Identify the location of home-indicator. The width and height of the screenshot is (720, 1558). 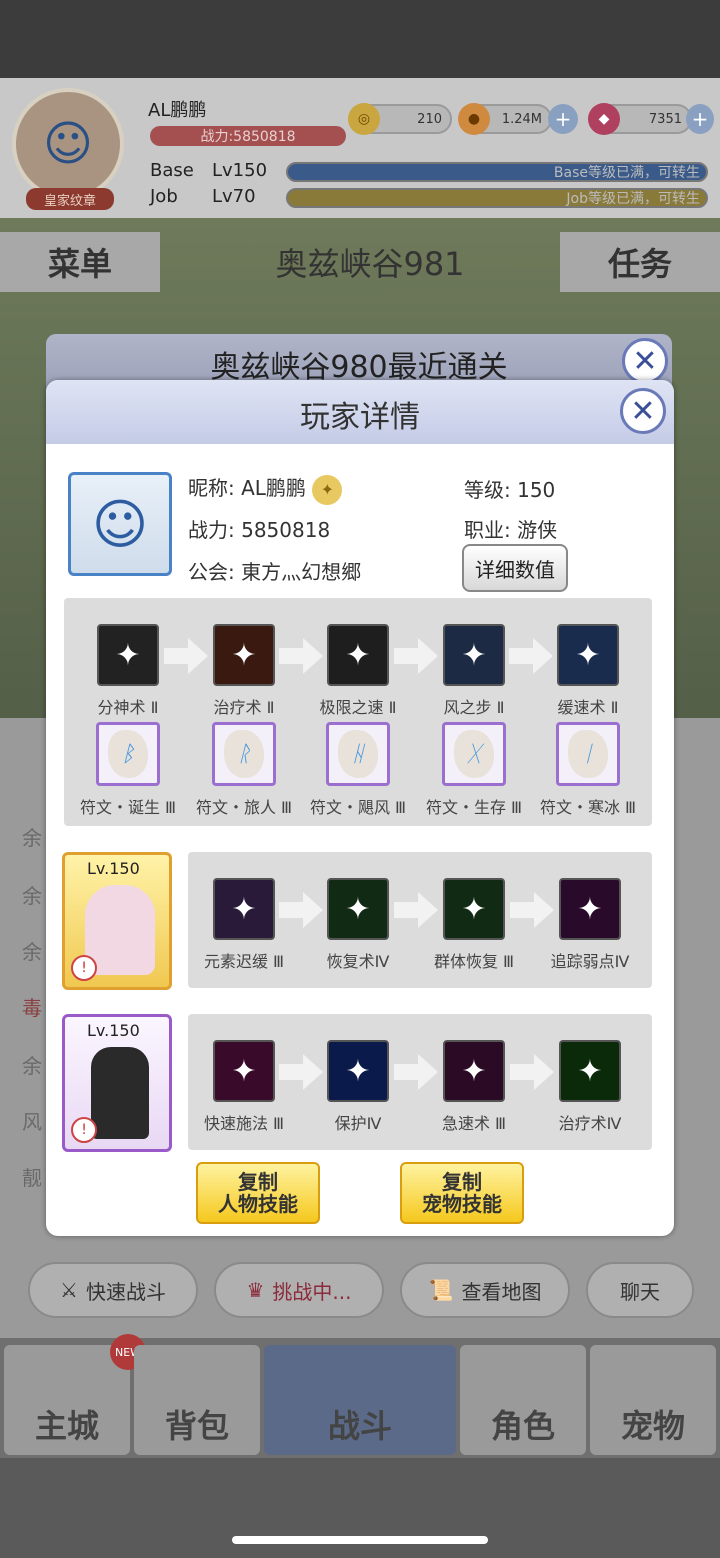
(360, 1540).